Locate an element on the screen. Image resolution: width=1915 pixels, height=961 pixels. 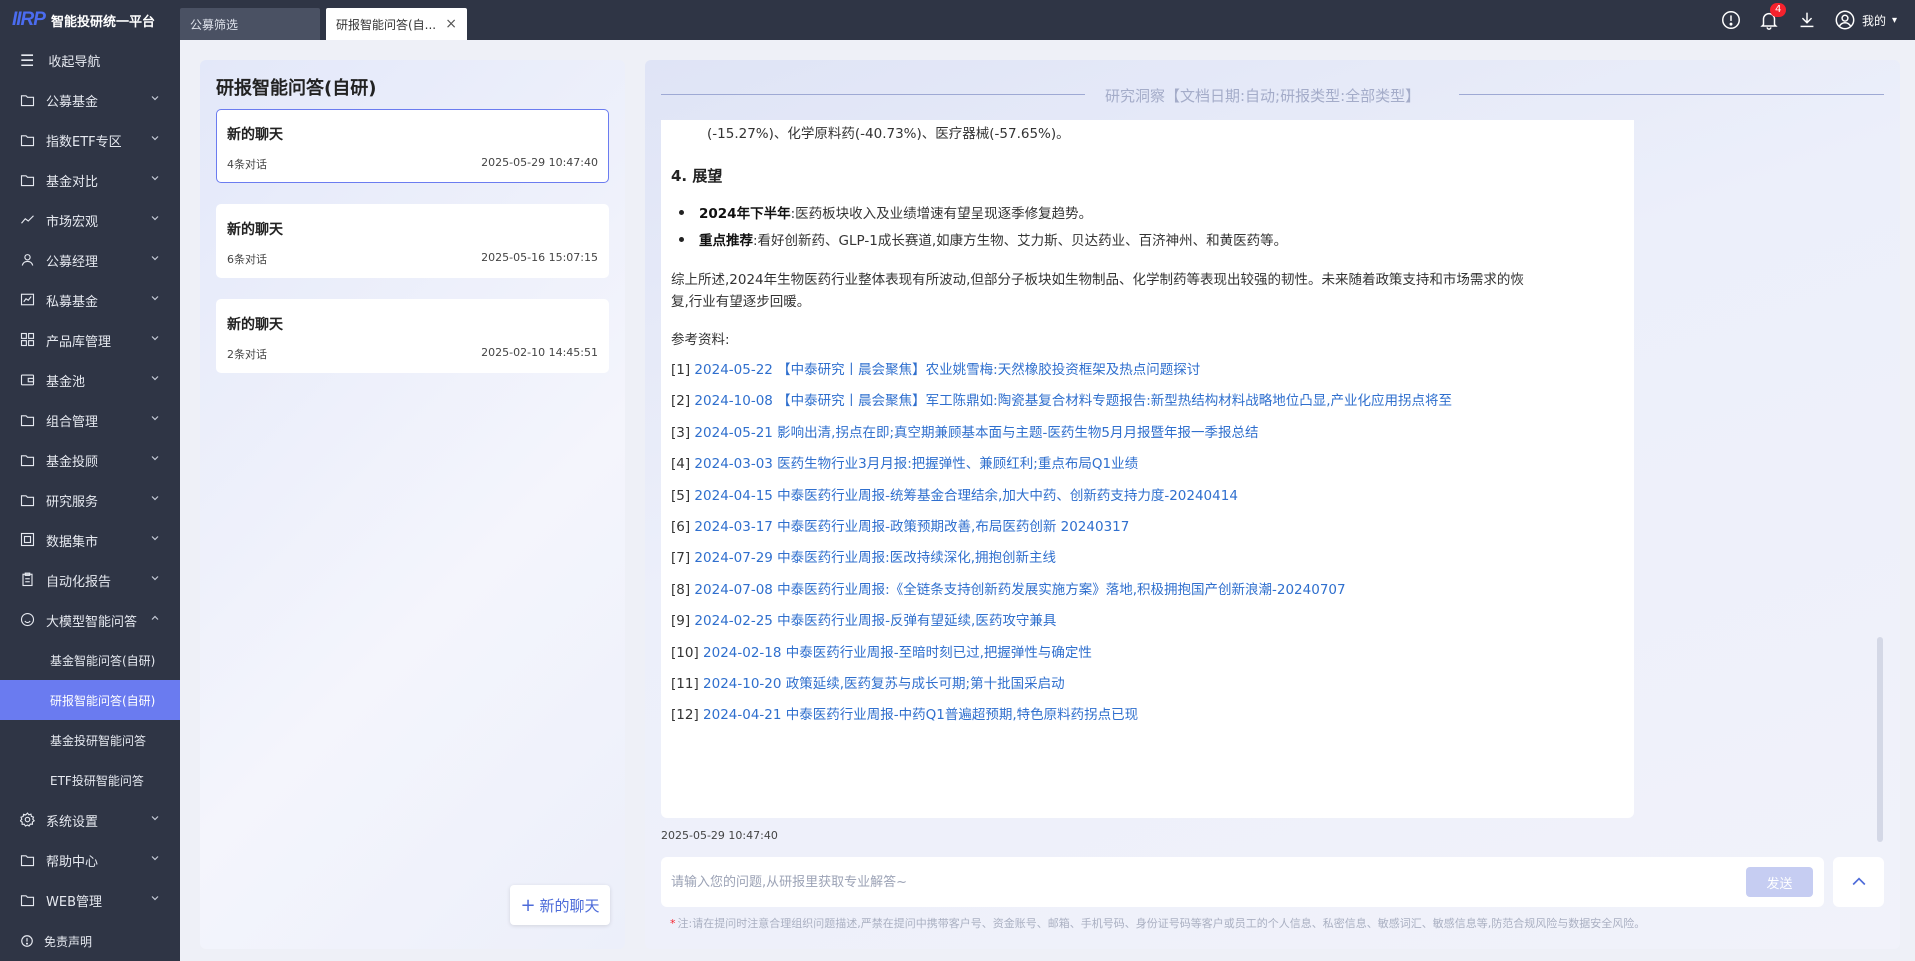
sidebar-item: 组合管理 is located at coordinates (90, 420).